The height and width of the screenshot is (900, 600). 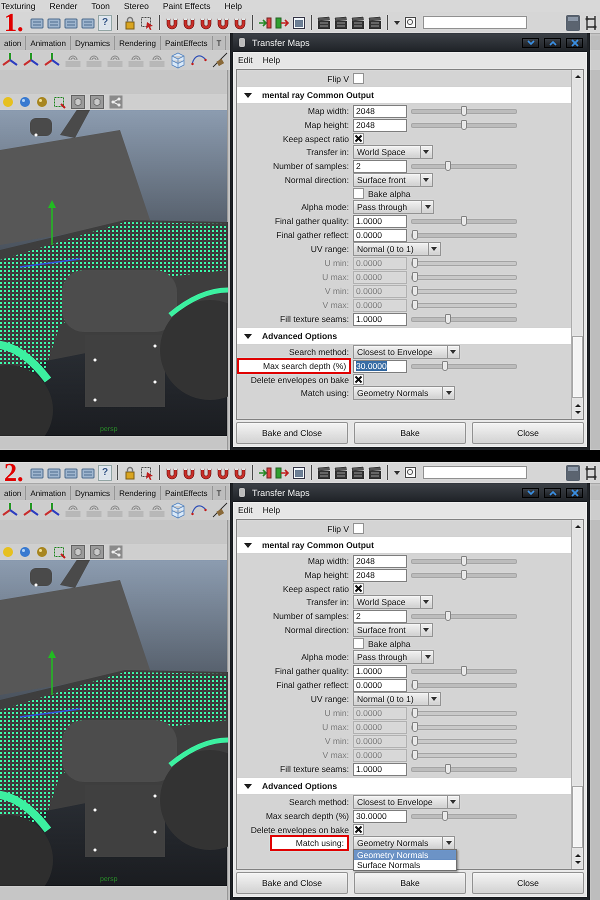 I want to click on number-field: 2, so click(x=380, y=166).